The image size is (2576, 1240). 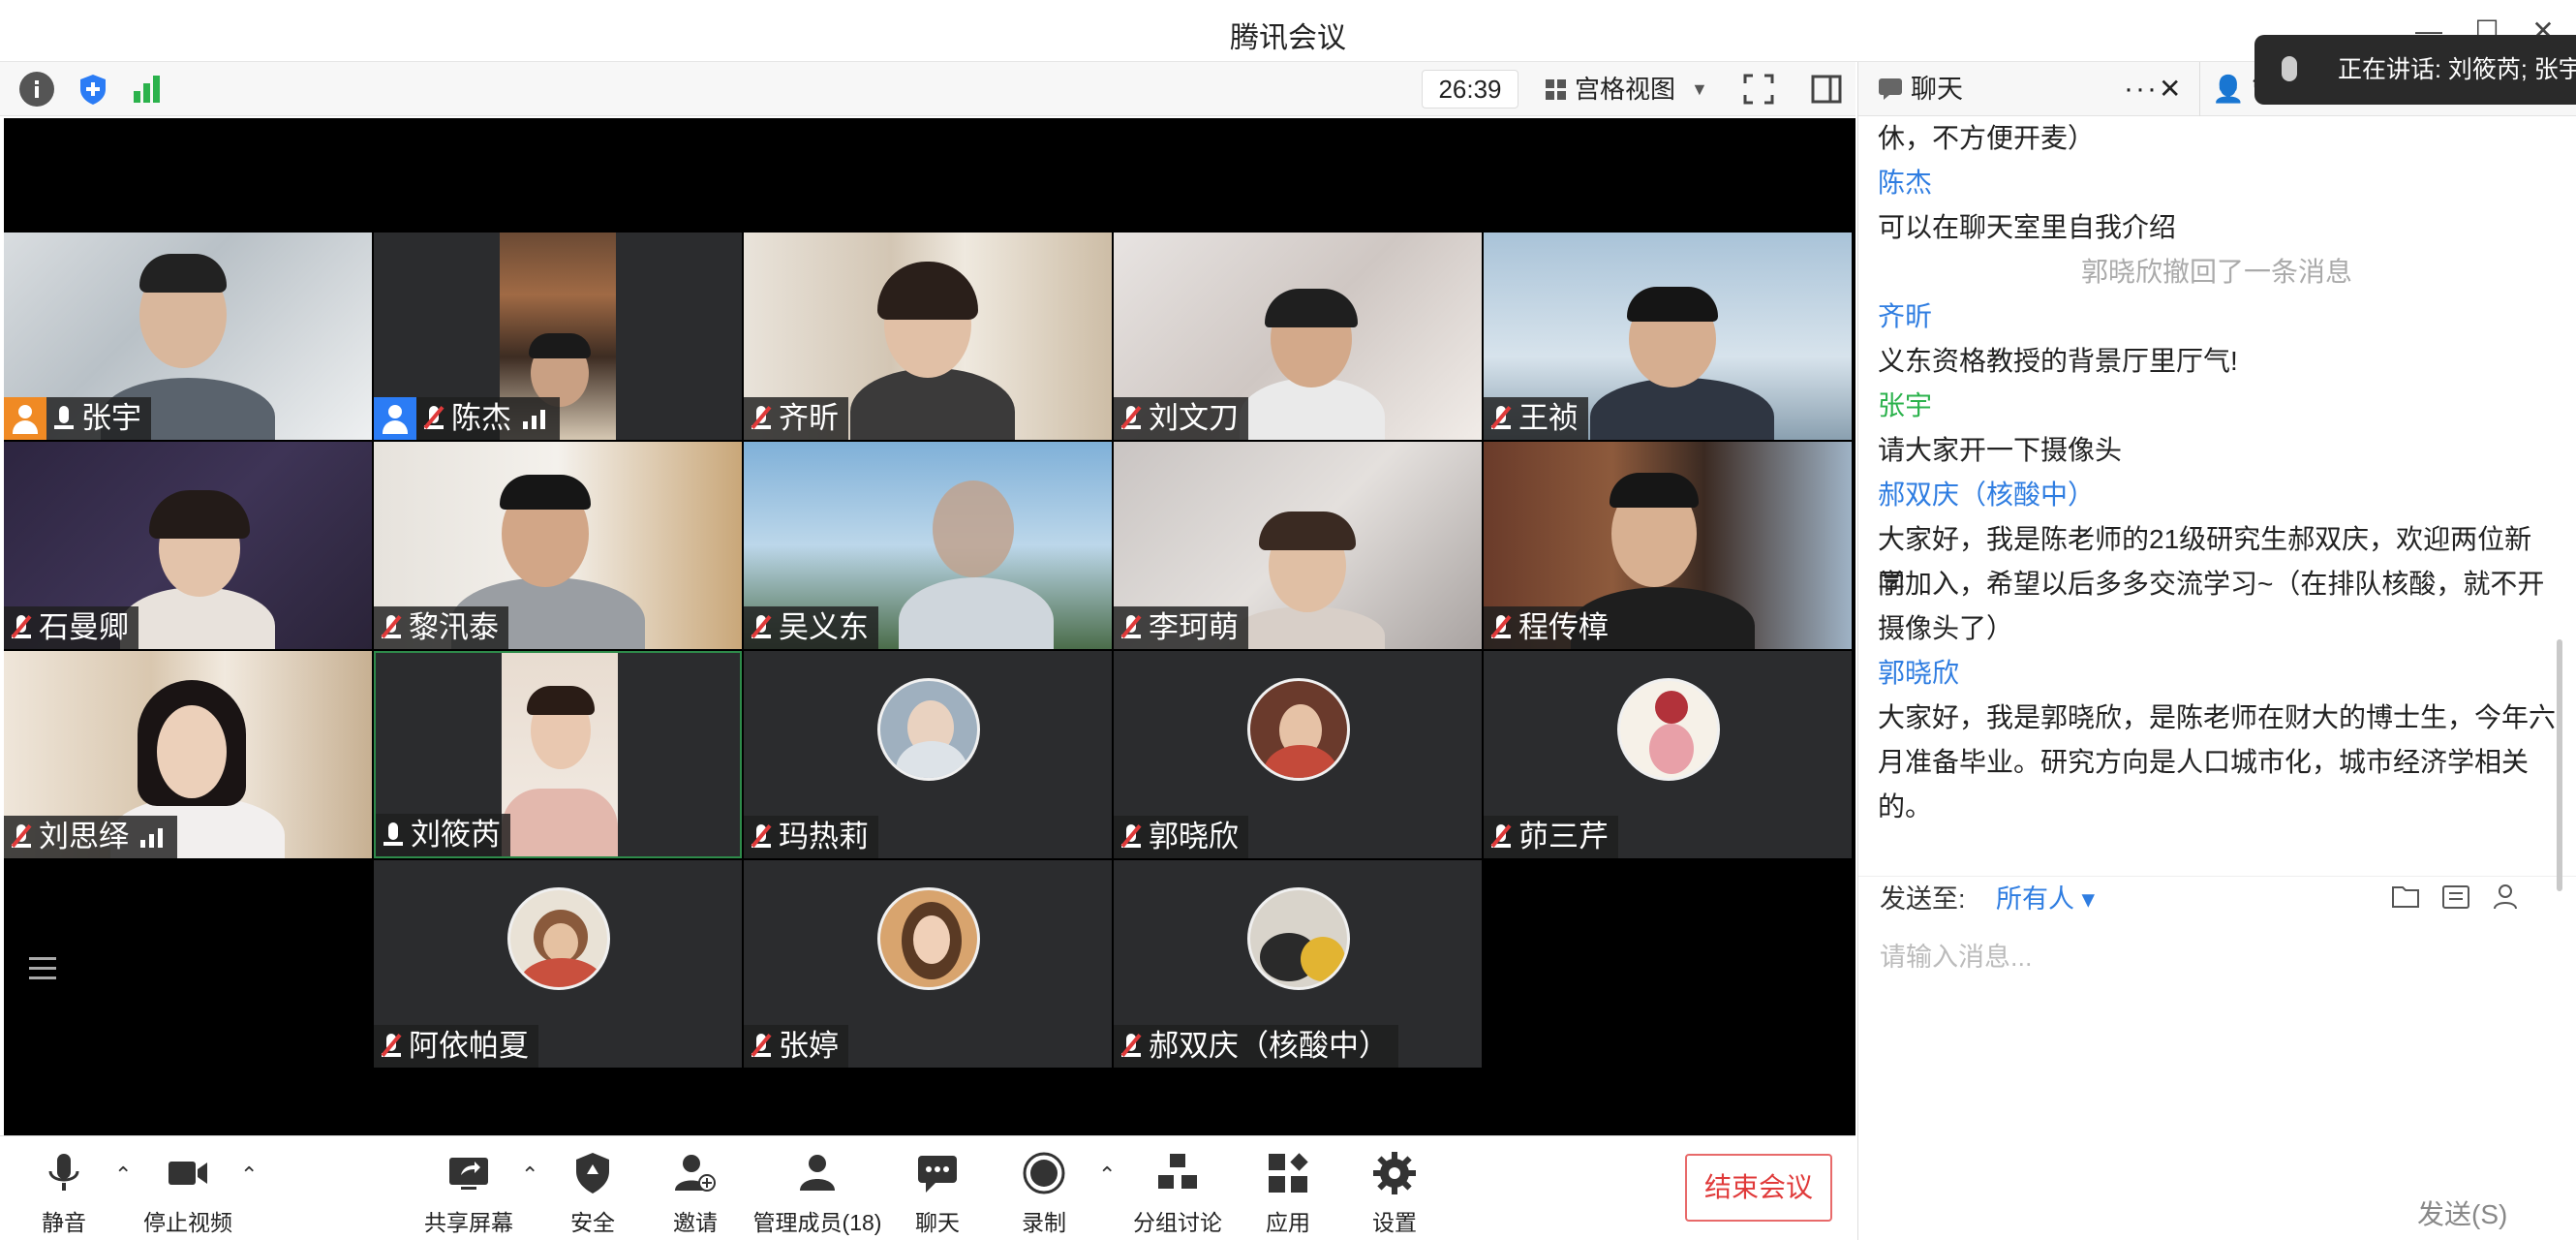 What do you see at coordinates (2217, 673) in the screenshot?
I see `chat-sender: 郭晓欣` at bounding box center [2217, 673].